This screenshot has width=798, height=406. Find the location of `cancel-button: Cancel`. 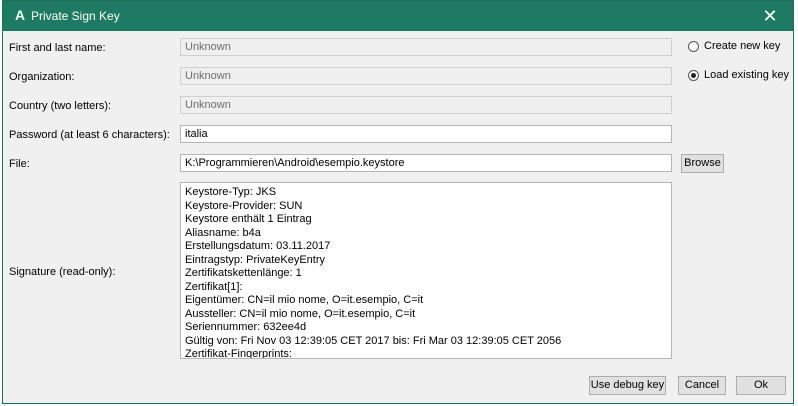

cancel-button: Cancel is located at coordinates (702, 385).